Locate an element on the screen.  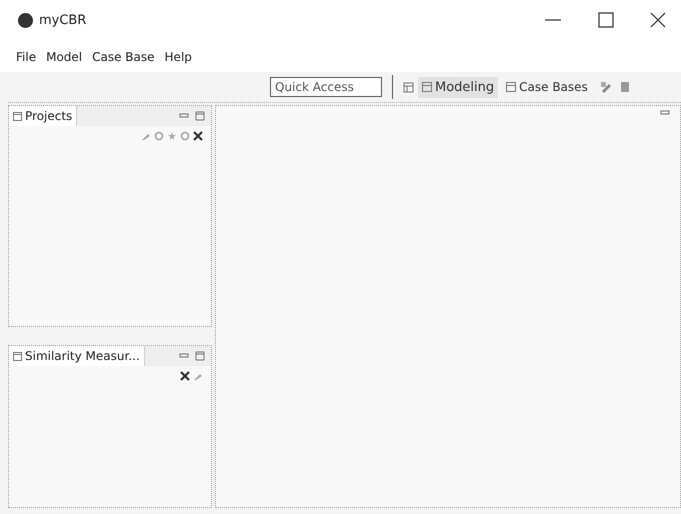
menu-item: Case Base is located at coordinates (123, 57).